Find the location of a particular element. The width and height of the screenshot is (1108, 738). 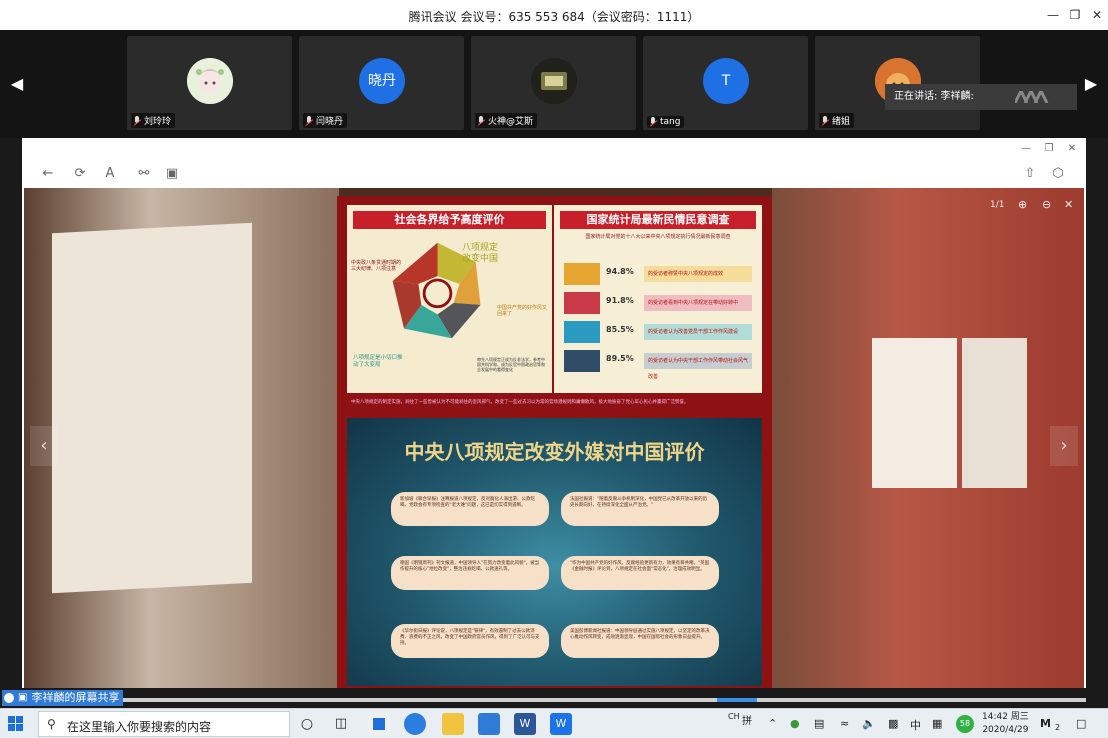

window-titlebar: 腾讯会议 会议号：635 553 684（会议密码：1111） — ❐ ✕ is located at coordinates (554, 15).